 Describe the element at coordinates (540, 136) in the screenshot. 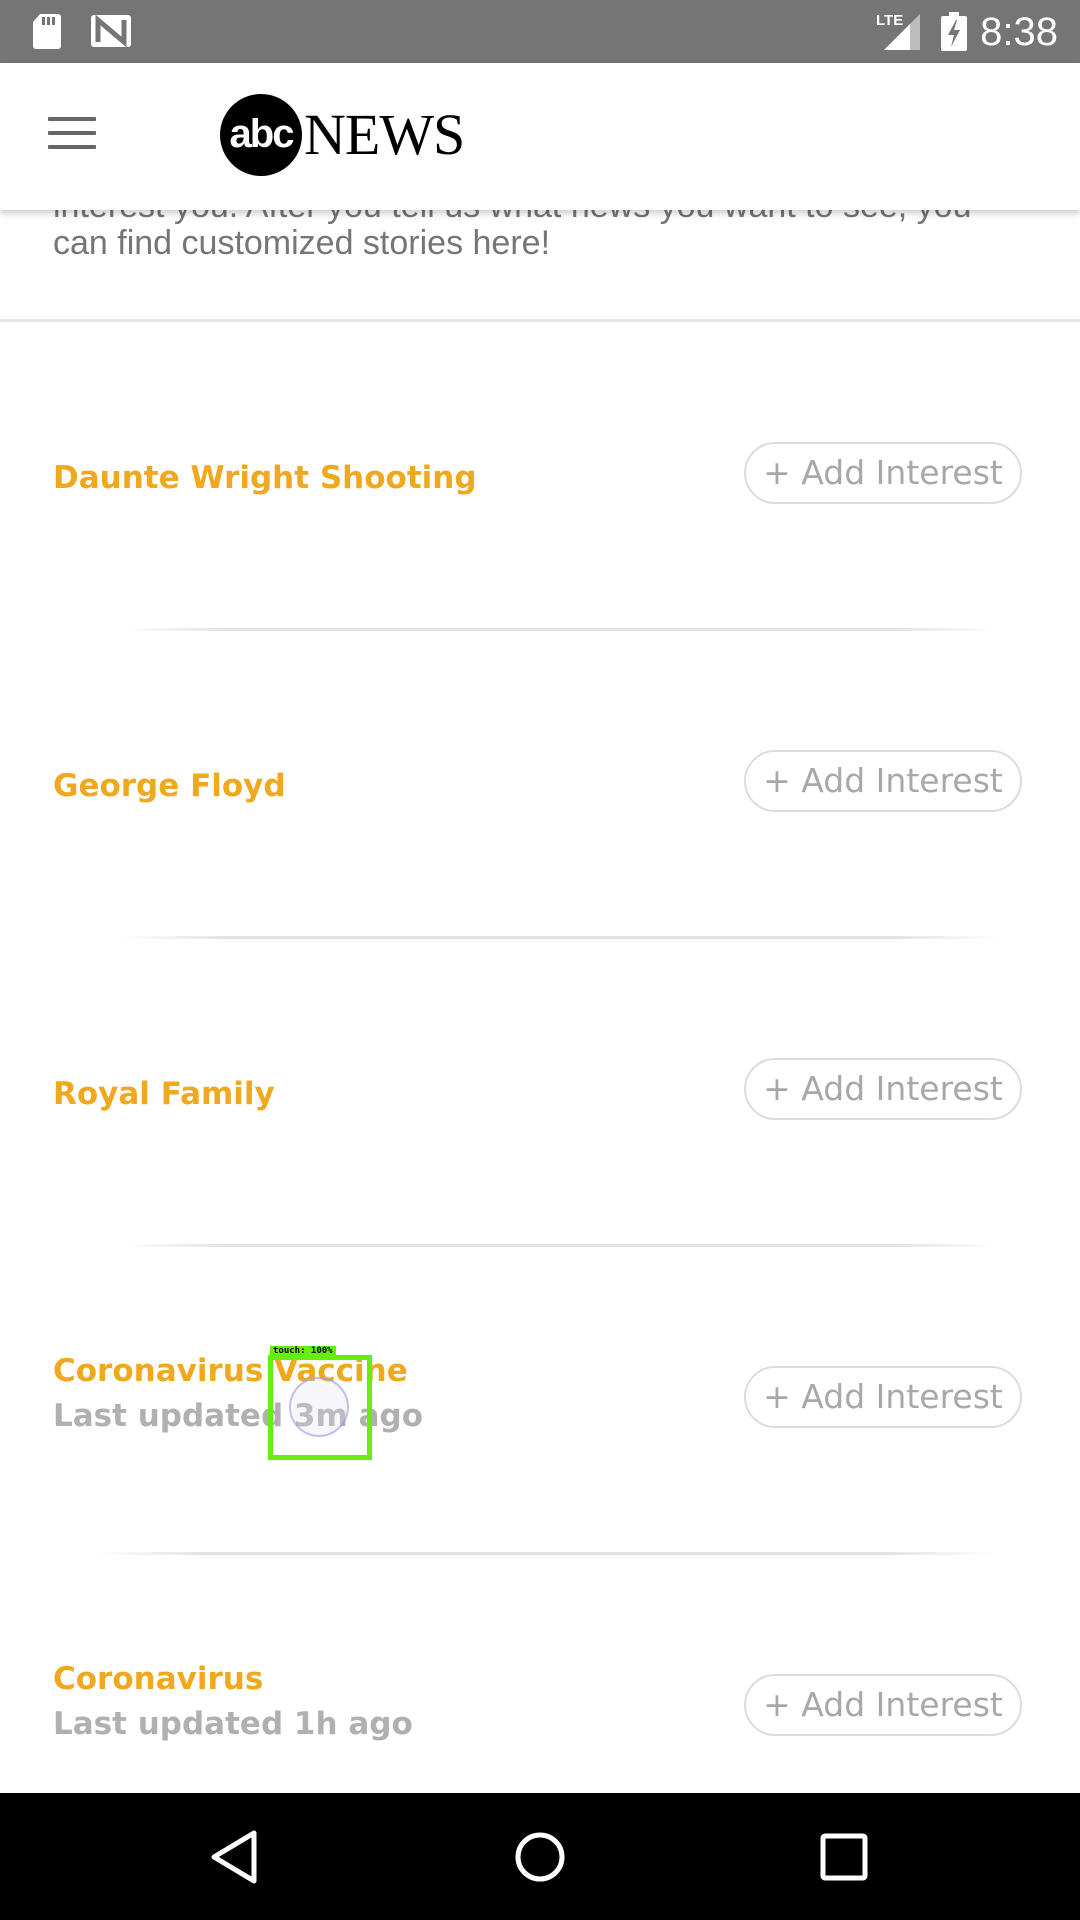

I see `app-header: abc NEWS` at that location.